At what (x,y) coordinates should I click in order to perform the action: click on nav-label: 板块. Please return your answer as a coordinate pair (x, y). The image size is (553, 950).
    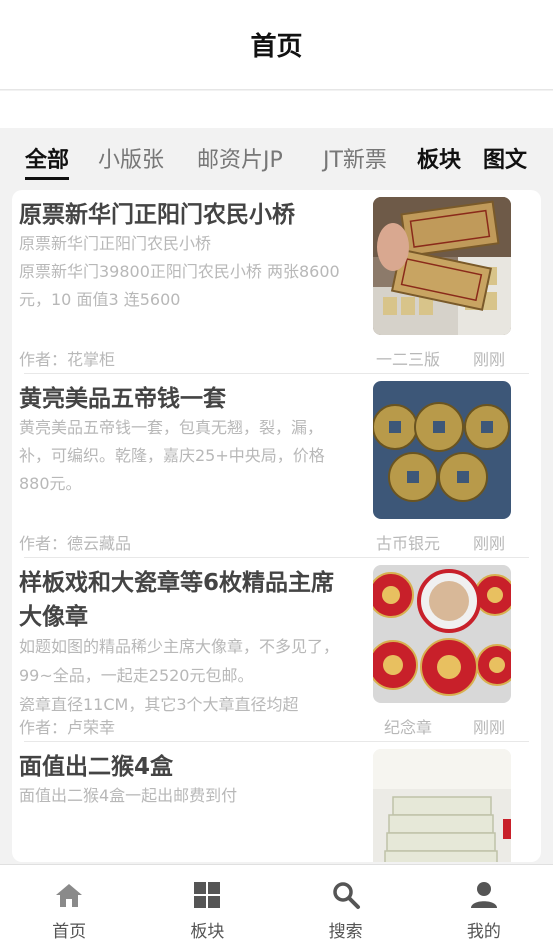
    Looking at the image, I should click on (207, 932).